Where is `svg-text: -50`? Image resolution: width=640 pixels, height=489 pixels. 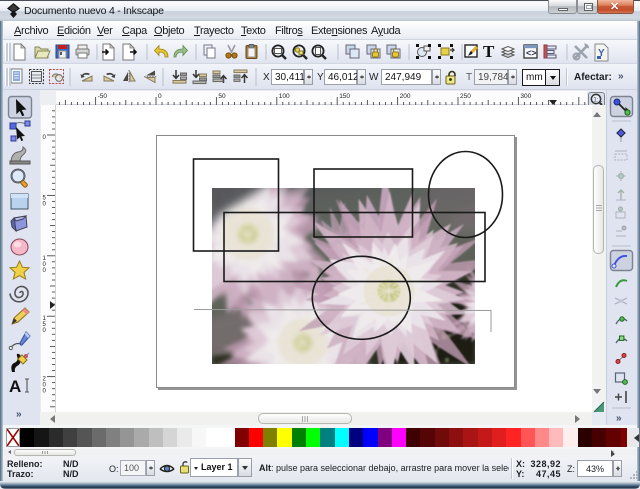
svg-text: -50 is located at coordinates (103, 96).